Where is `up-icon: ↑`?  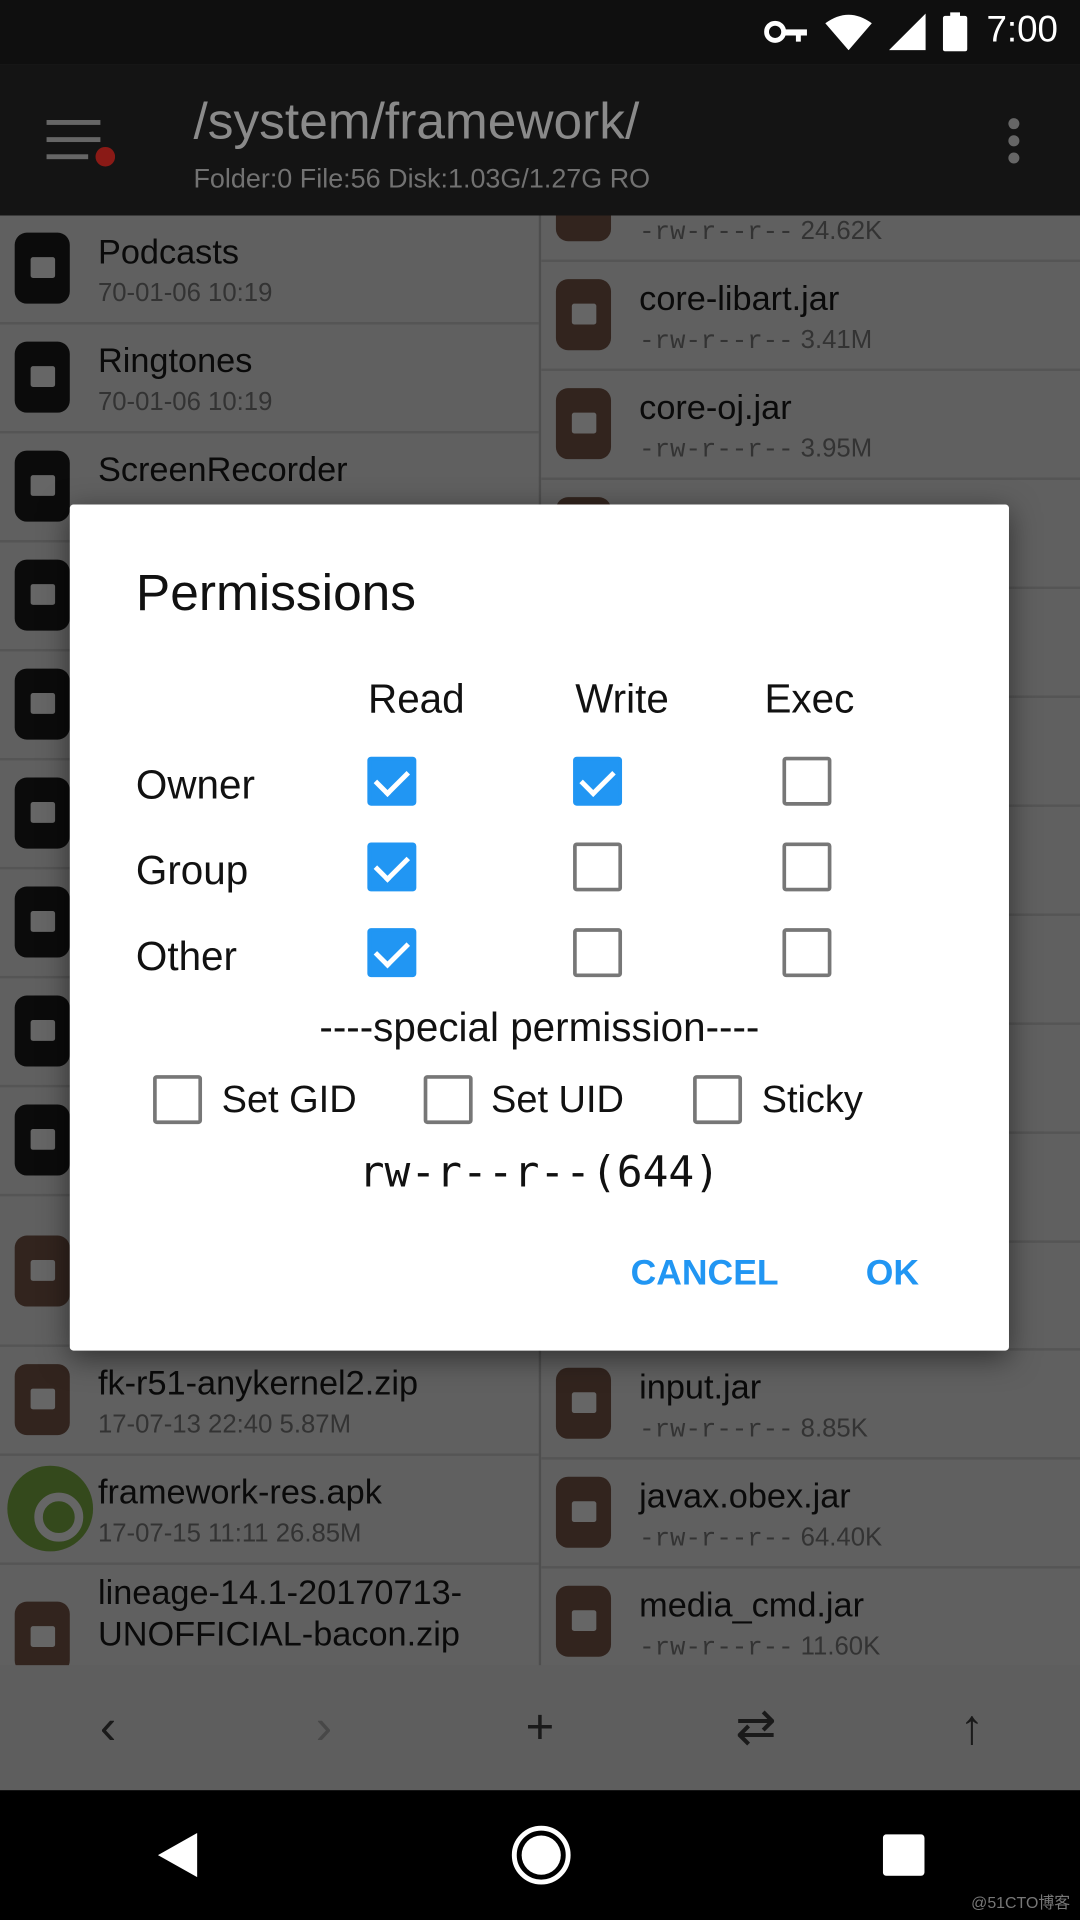 up-icon: ↑ is located at coordinates (972, 1727).